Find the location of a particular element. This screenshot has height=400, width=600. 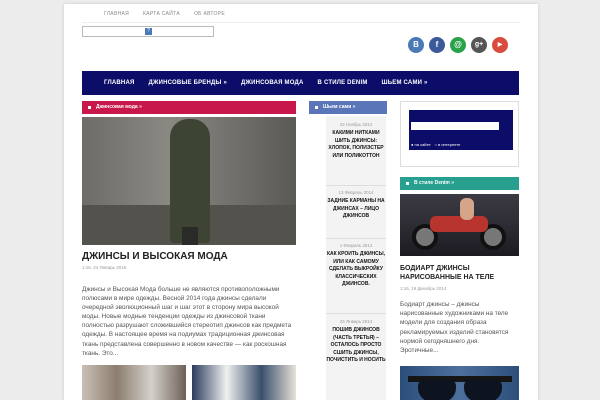

radio-web: ○ в интернете is located at coordinates (448, 144).